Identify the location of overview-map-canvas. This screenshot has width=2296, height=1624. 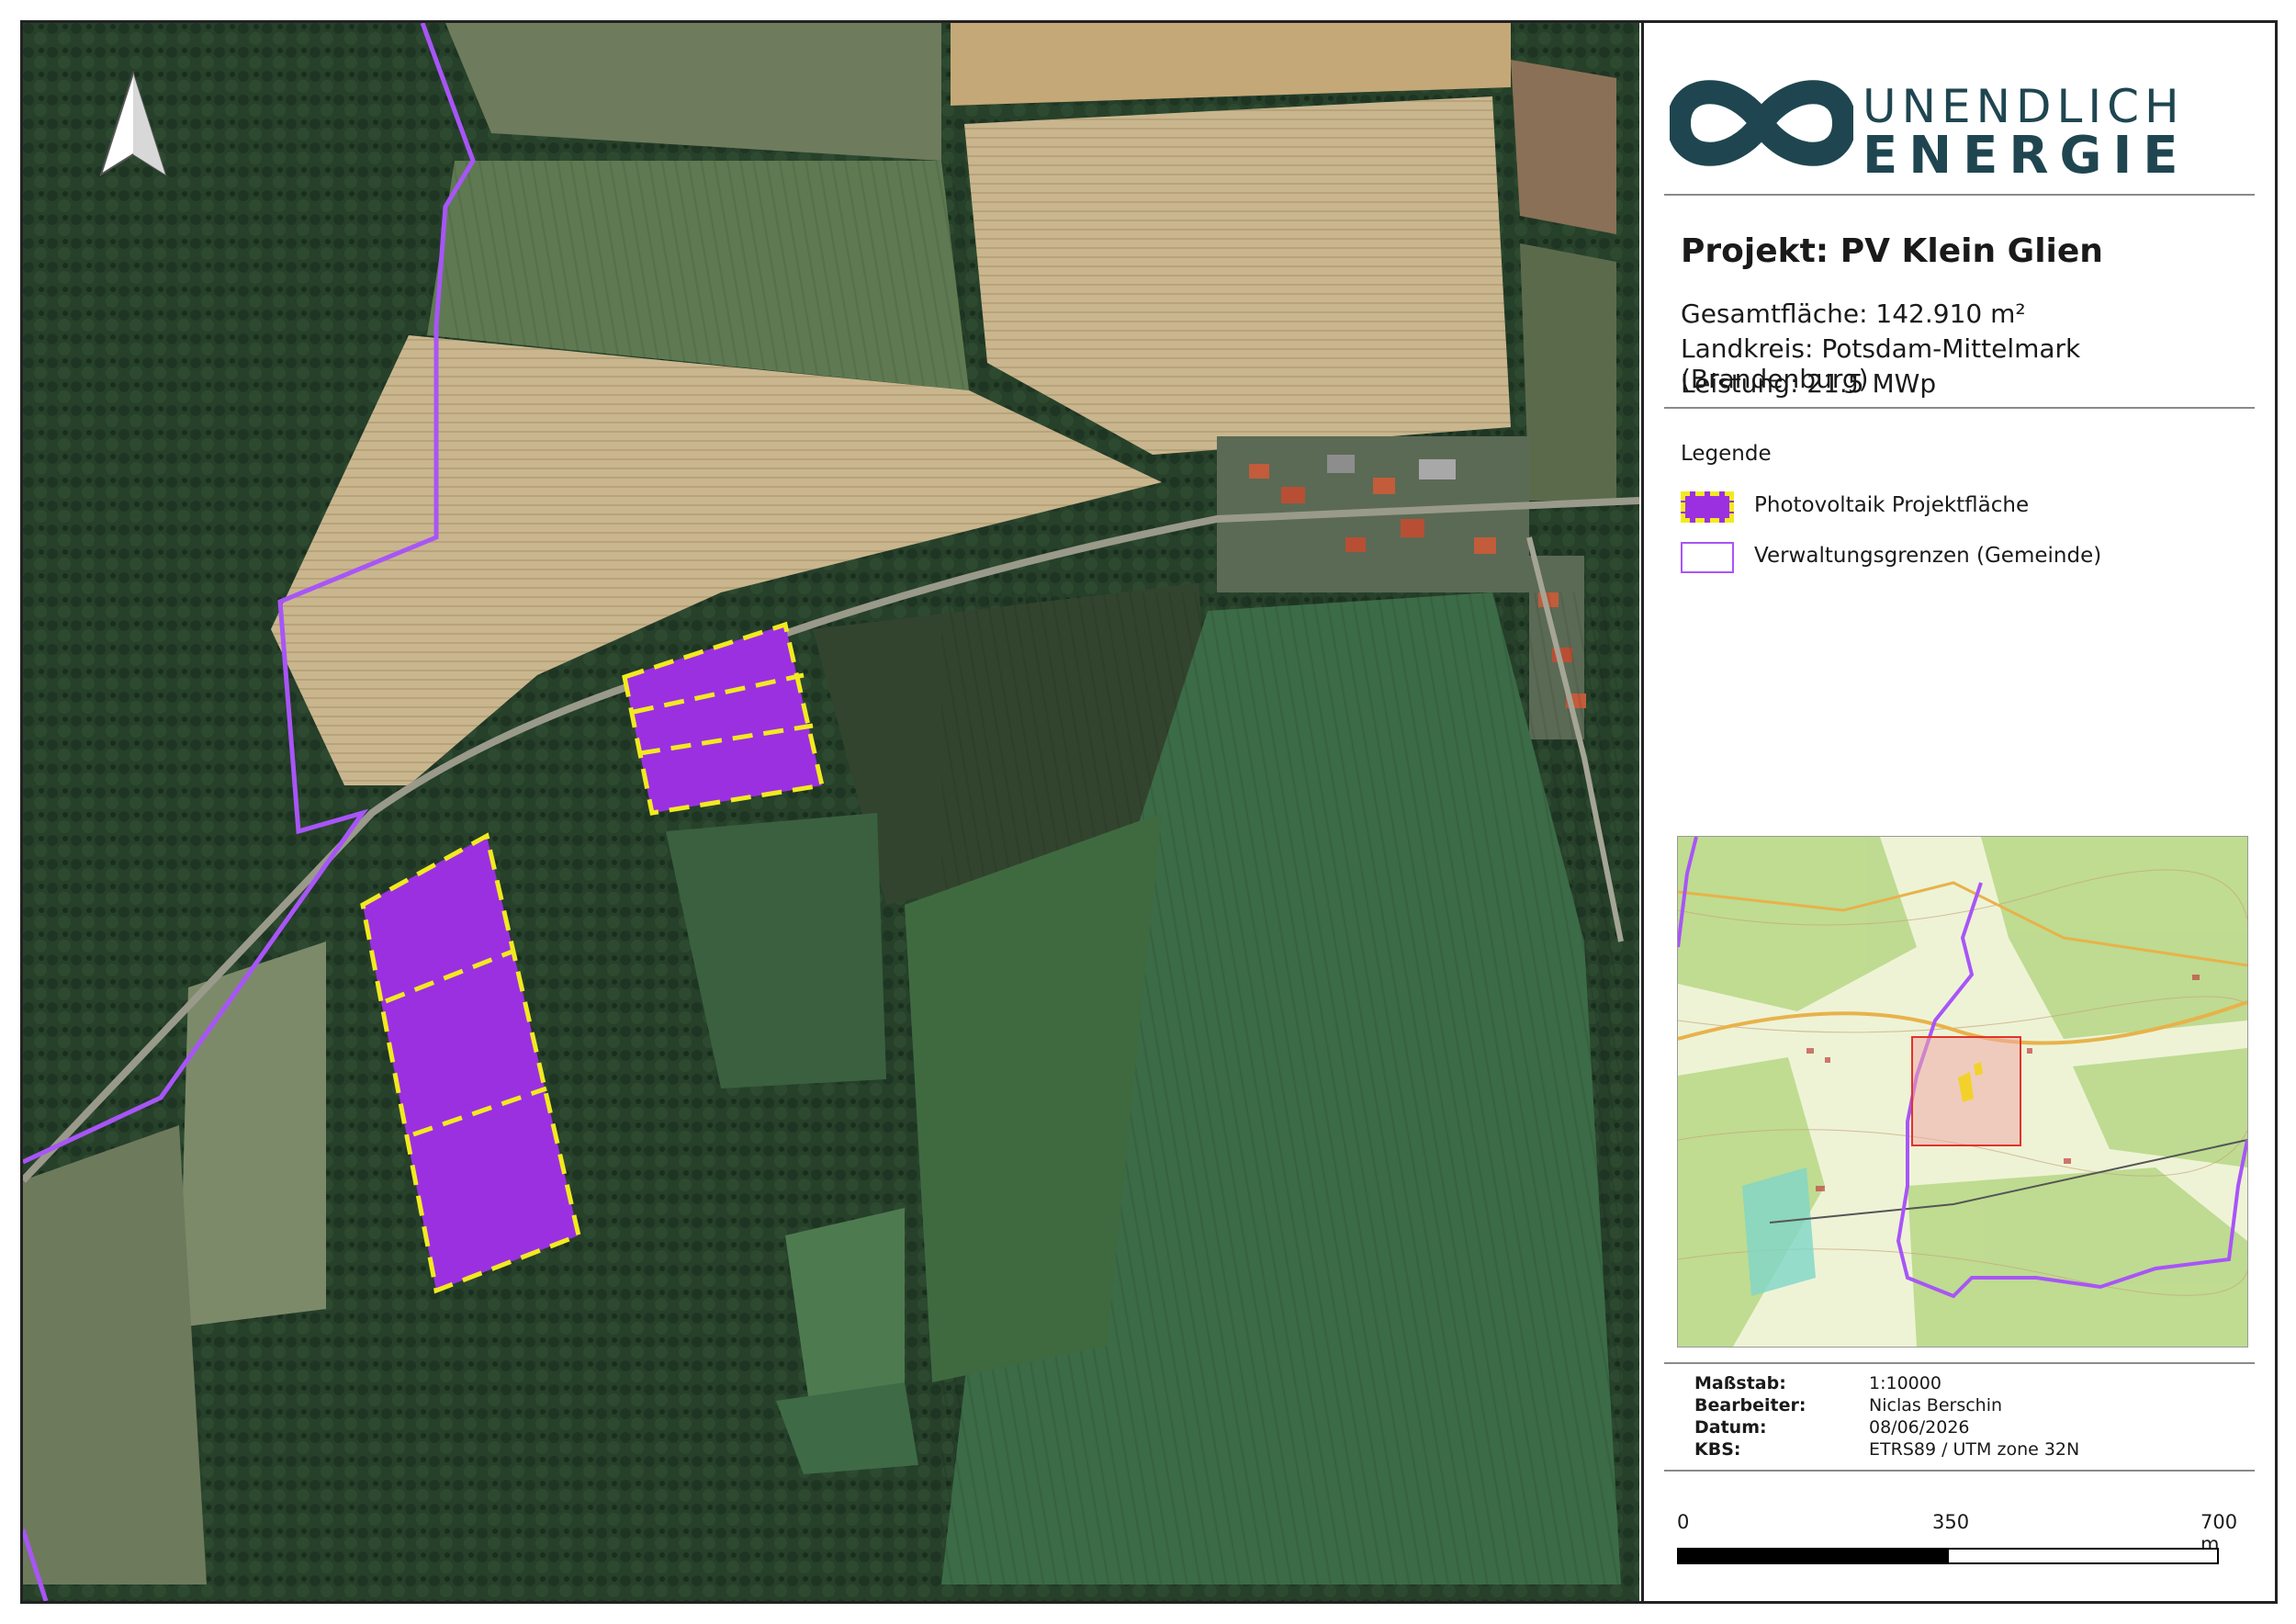
(1963, 1092).